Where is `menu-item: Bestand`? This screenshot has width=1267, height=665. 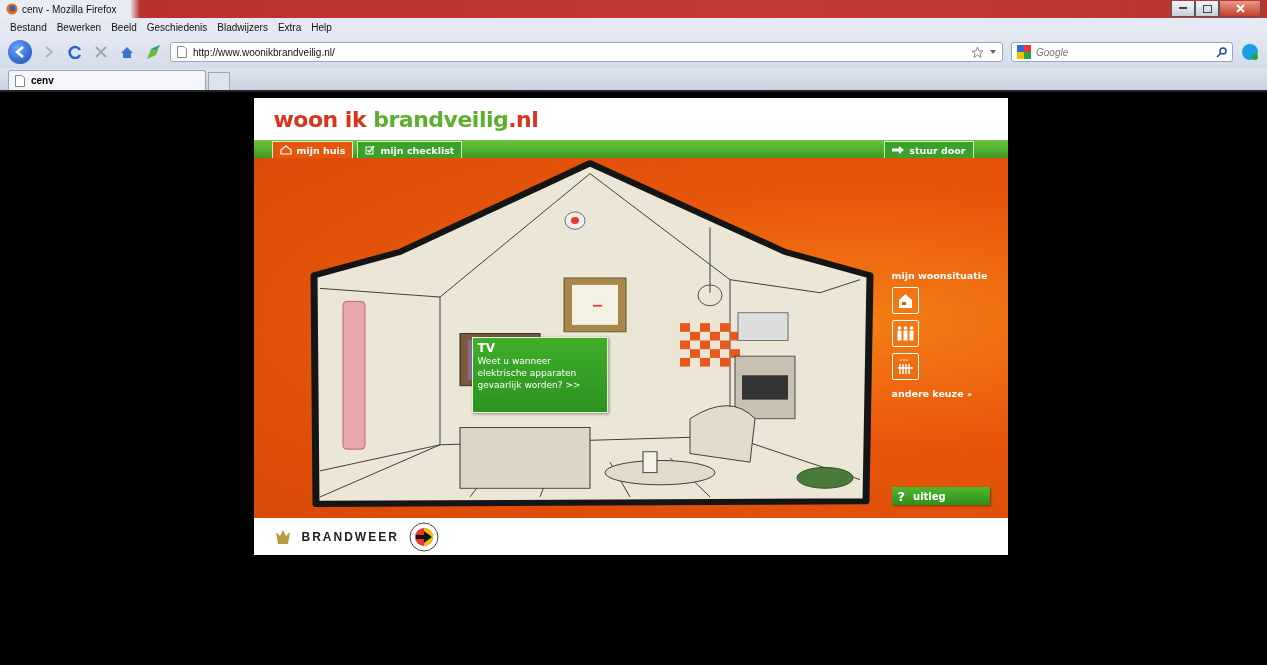
menu-item: Bestand is located at coordinates (28, 27).